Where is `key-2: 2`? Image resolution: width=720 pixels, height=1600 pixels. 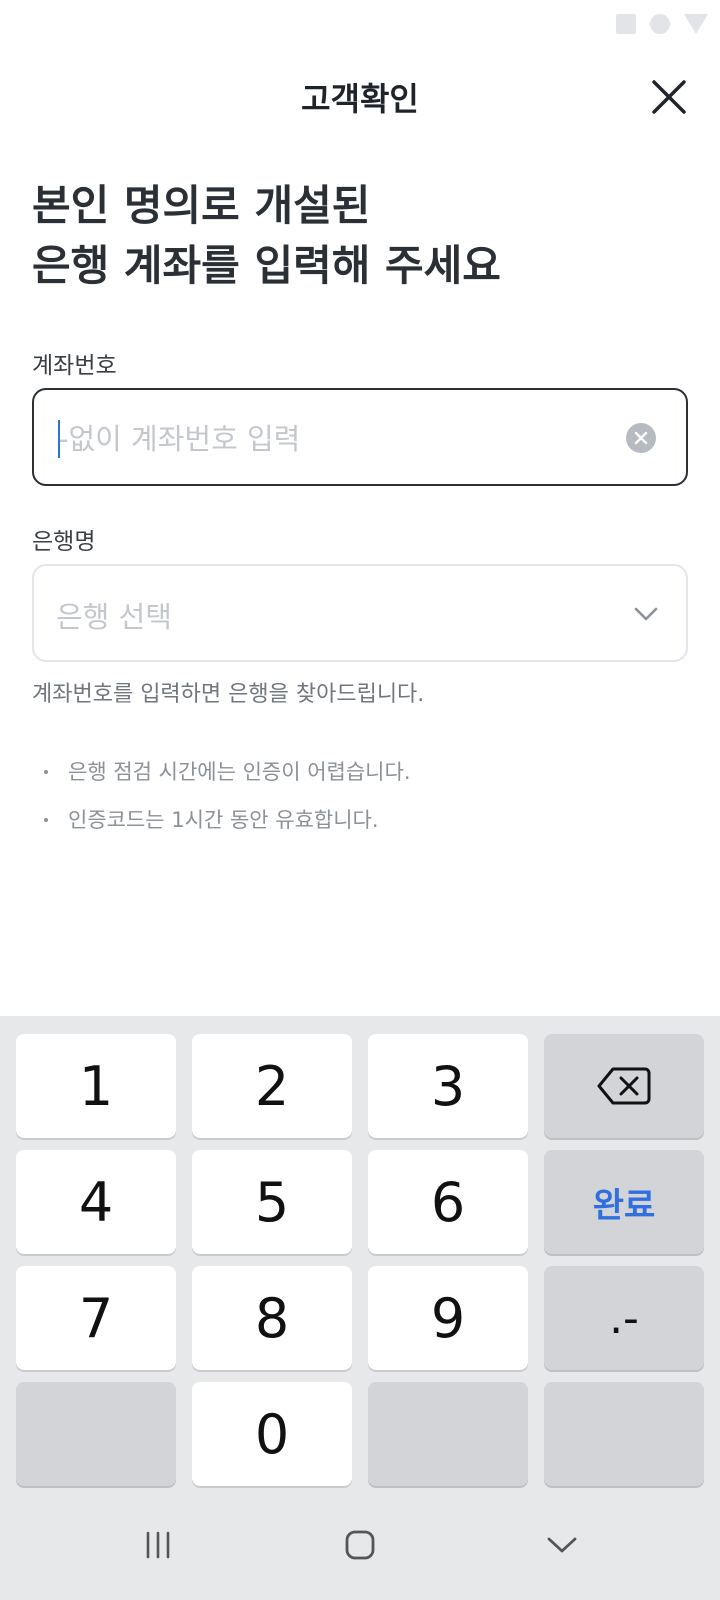
key-2: 2 is located at coordinates (272, 1086).